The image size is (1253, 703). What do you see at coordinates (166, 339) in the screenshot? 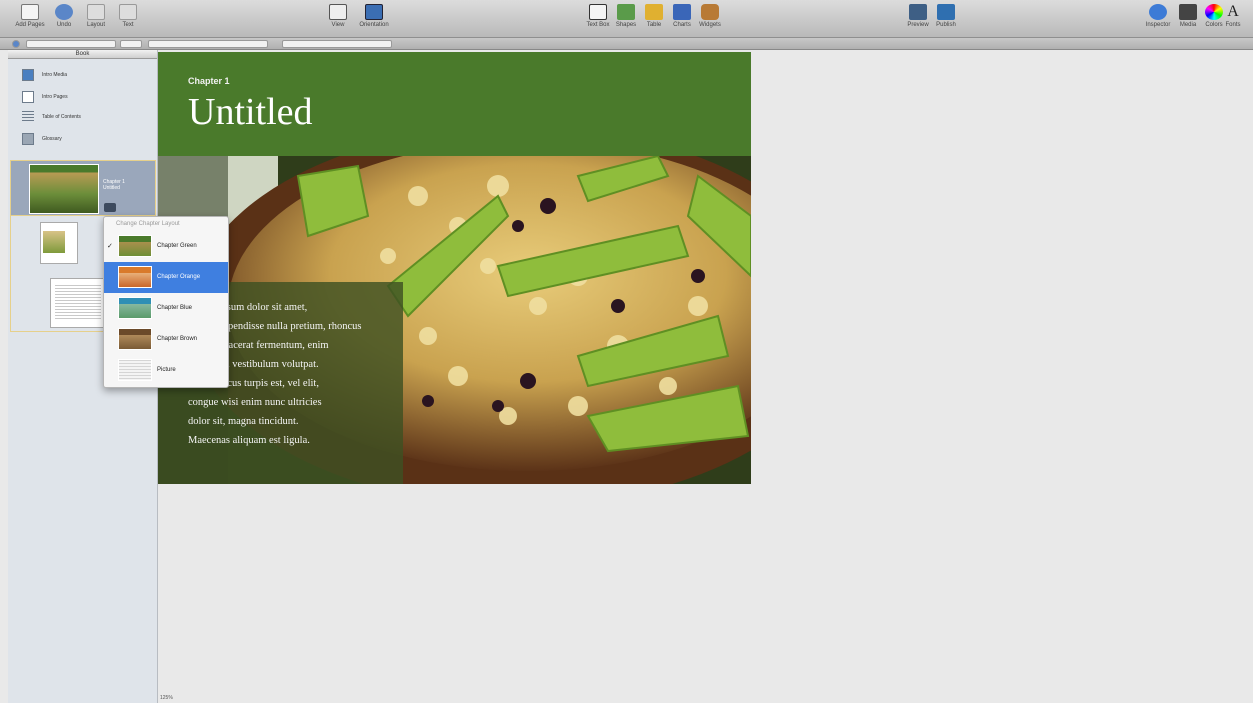
I see `menu-item-chapter-brown: Chapter Brown` at bounding box center [166, 339].